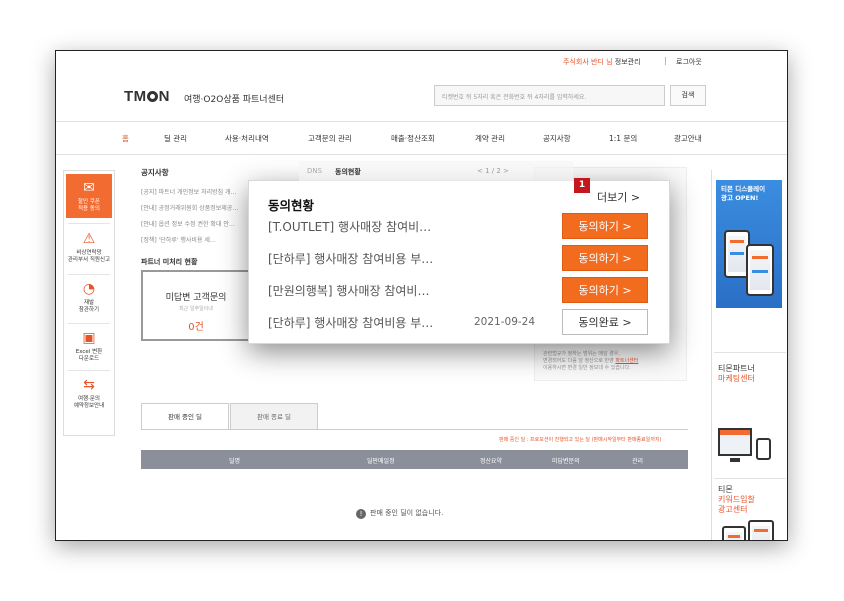 This screenshot has height=601, width=844. Describe the element at coordinates (689, 62) in the screenshot. I see `logout-link: 로그아웃` at that location.